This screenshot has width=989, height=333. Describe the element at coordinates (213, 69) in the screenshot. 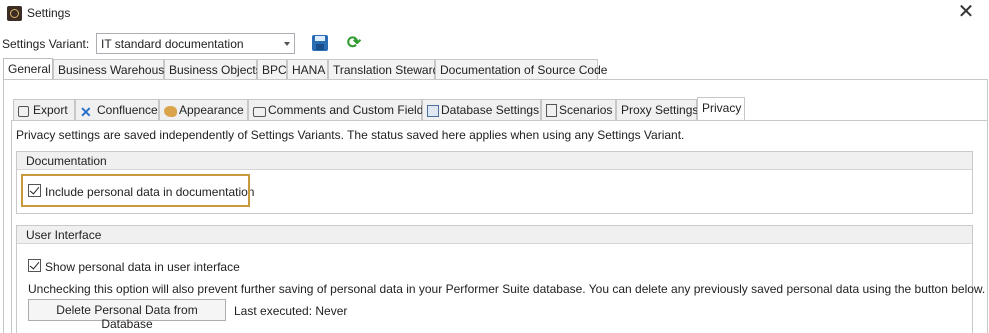

I see `tab-business-objects: Business Objects` at that location.